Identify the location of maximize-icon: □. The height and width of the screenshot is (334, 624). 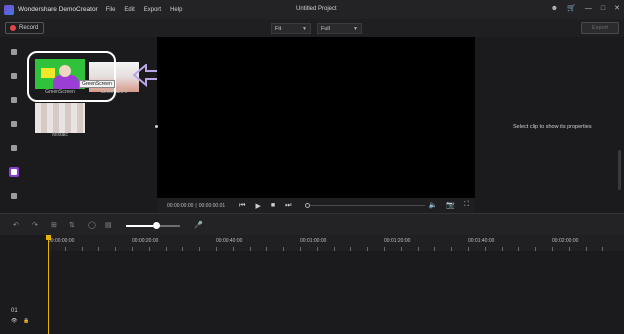
(603, 9).